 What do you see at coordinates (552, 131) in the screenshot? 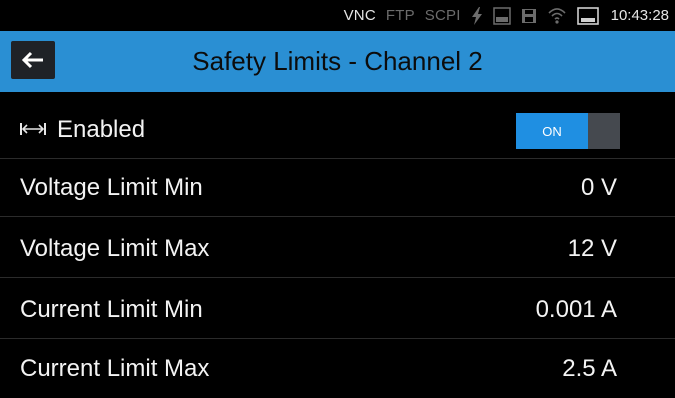
I see `toggle-on-label: ON` at bounding box center [552, 131].